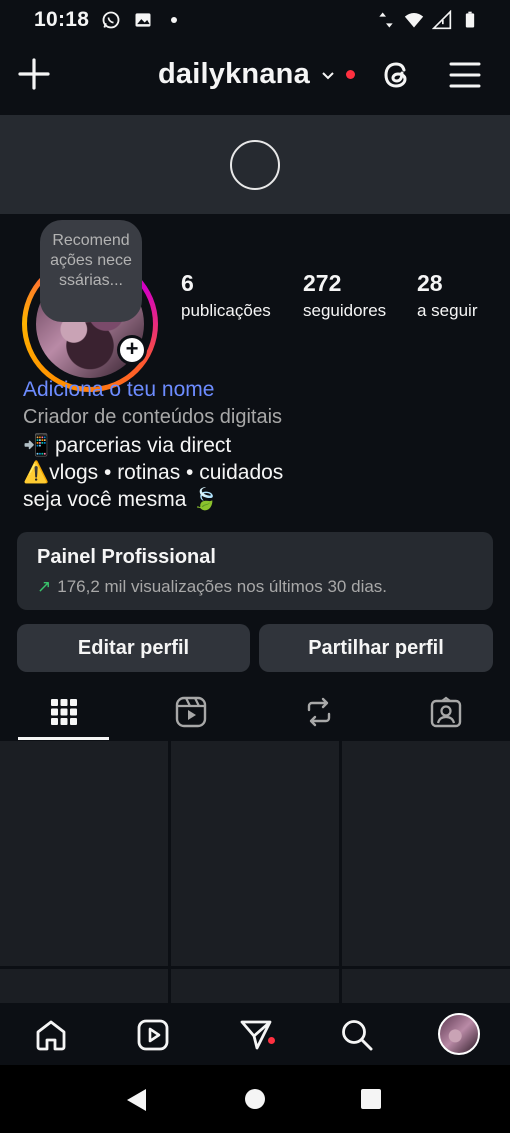 This screenshot has height=1133, width=510. Describe the element at coordinates (442, 20) in the screenshot. I see `signal-icon` at that location.